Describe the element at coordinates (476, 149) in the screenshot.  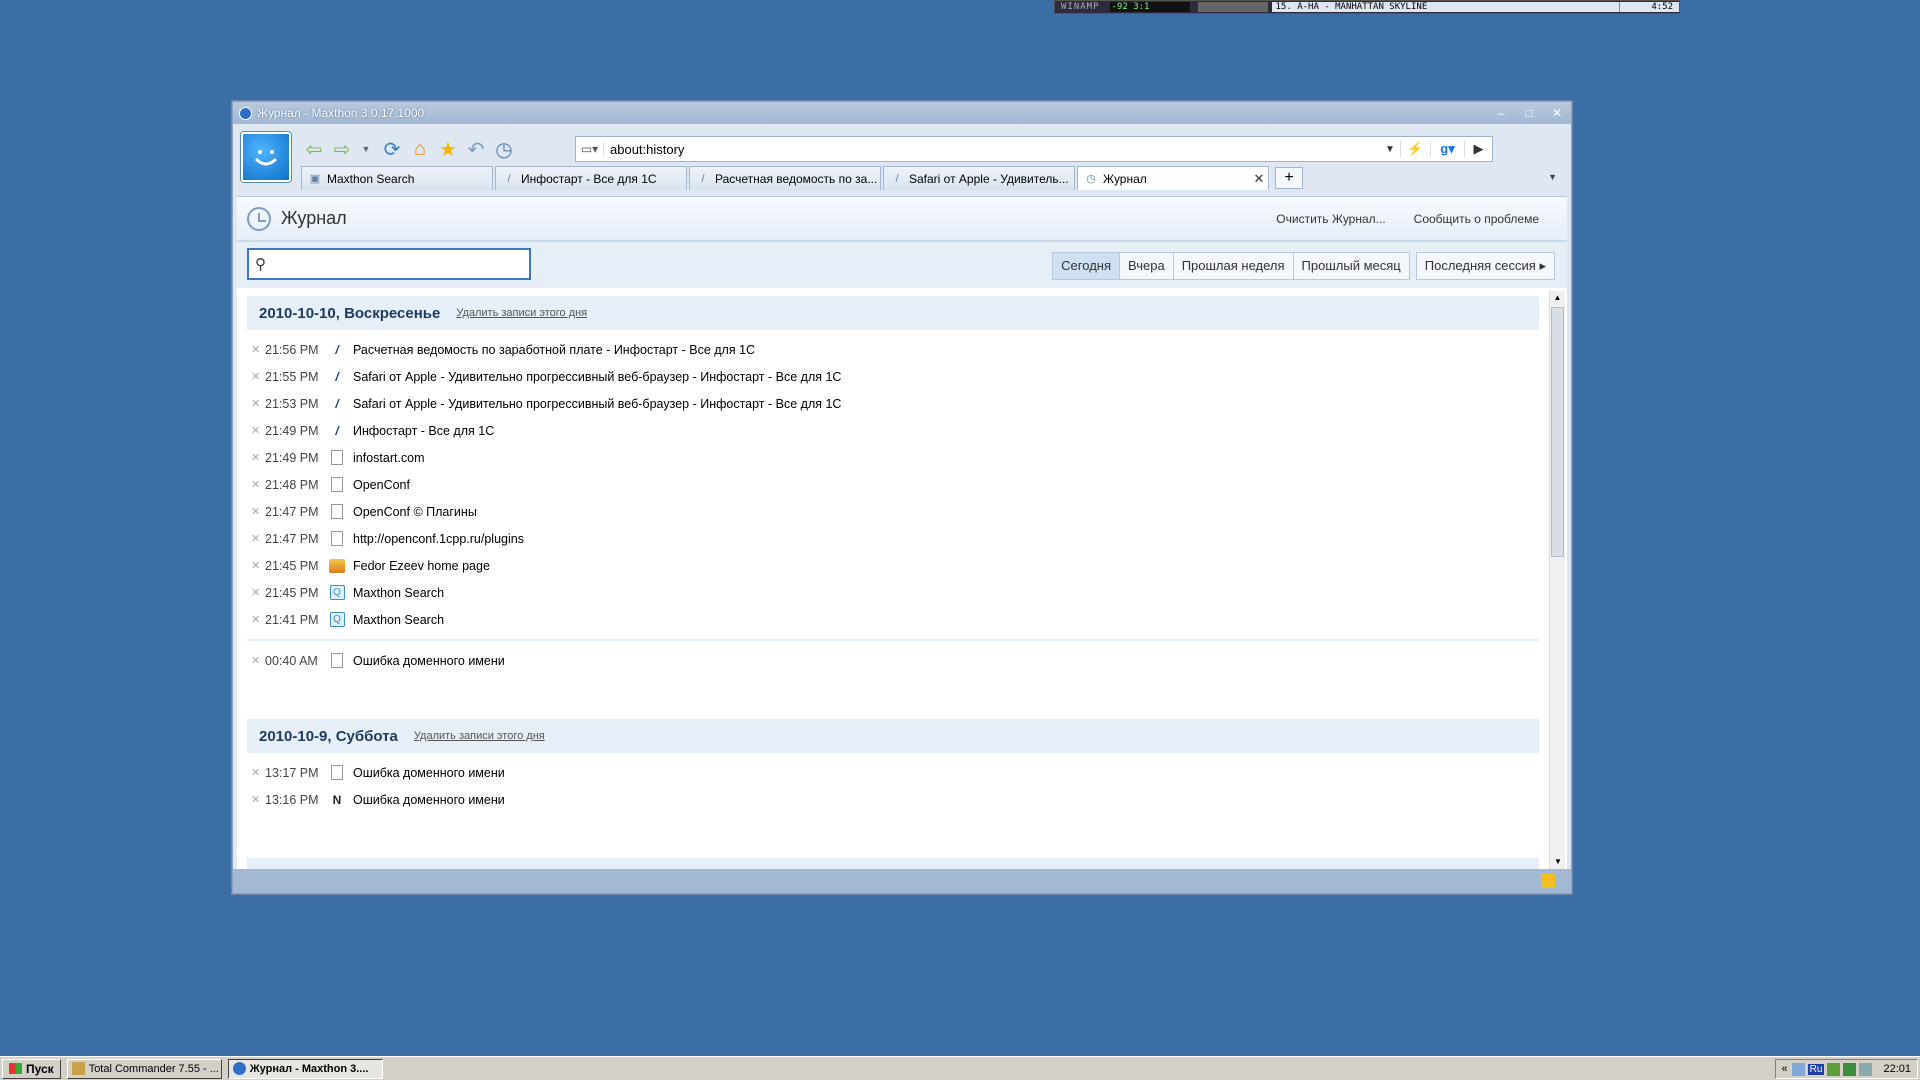
I see `undo-close-button: ↶` at that location.